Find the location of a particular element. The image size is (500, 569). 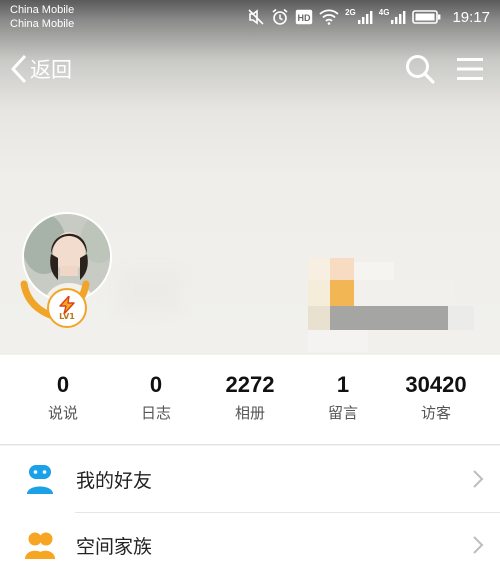

menu-item-label: 我的好友 is located at coordinates (114, 480).